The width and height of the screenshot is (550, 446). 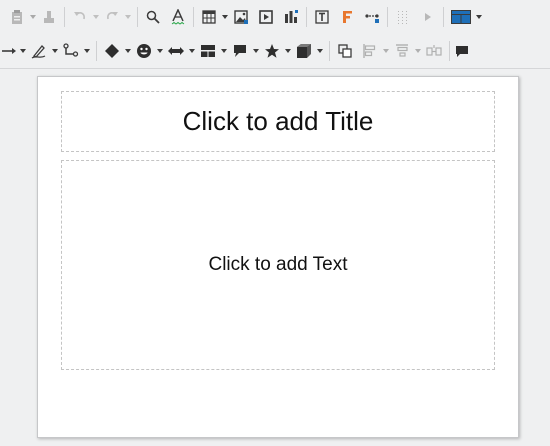 What do you see at coordinates (418, 51) in the screenshot?
I see `arrange-dropdown-arrow` at bounding box center [418, 51].